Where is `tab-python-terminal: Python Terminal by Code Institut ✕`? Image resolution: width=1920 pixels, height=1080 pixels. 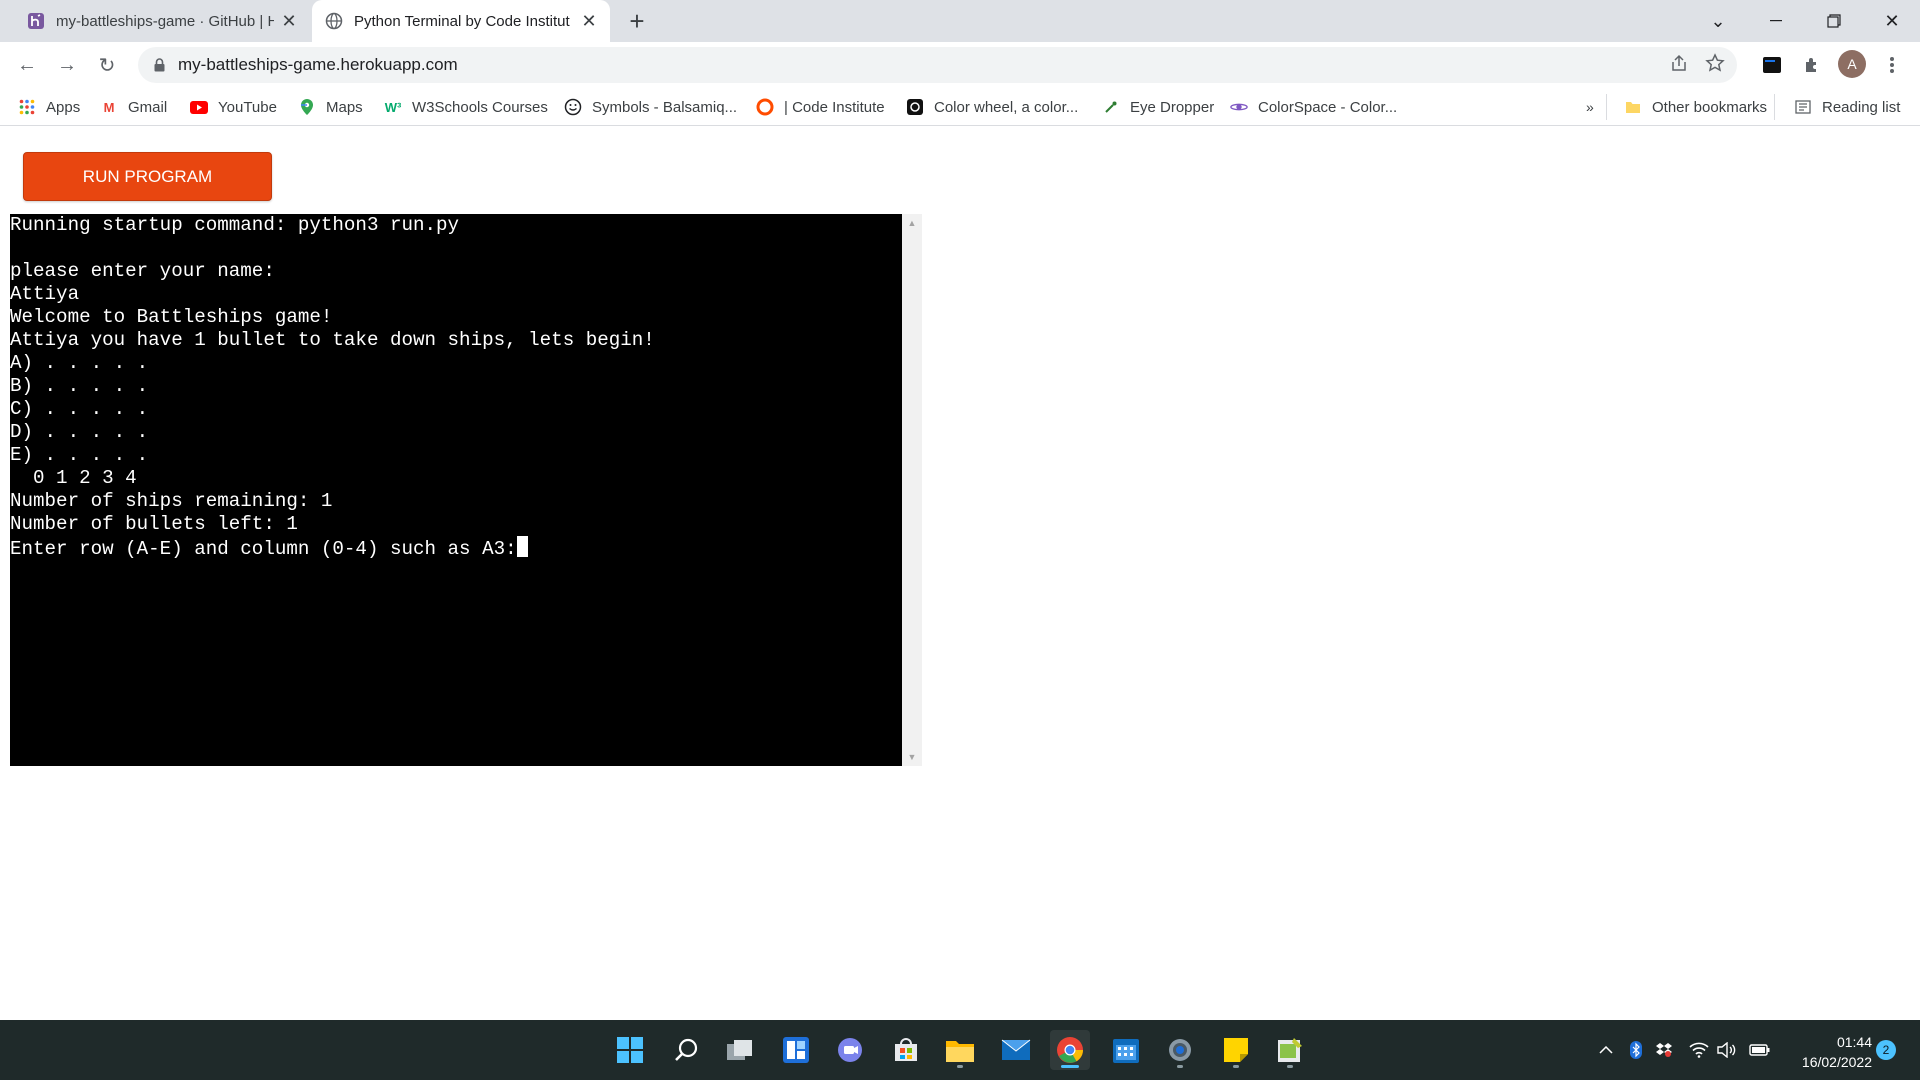 tab-python-terminal: Python Terminal by Code Institut ✕ is located at coordinates (461, 21).